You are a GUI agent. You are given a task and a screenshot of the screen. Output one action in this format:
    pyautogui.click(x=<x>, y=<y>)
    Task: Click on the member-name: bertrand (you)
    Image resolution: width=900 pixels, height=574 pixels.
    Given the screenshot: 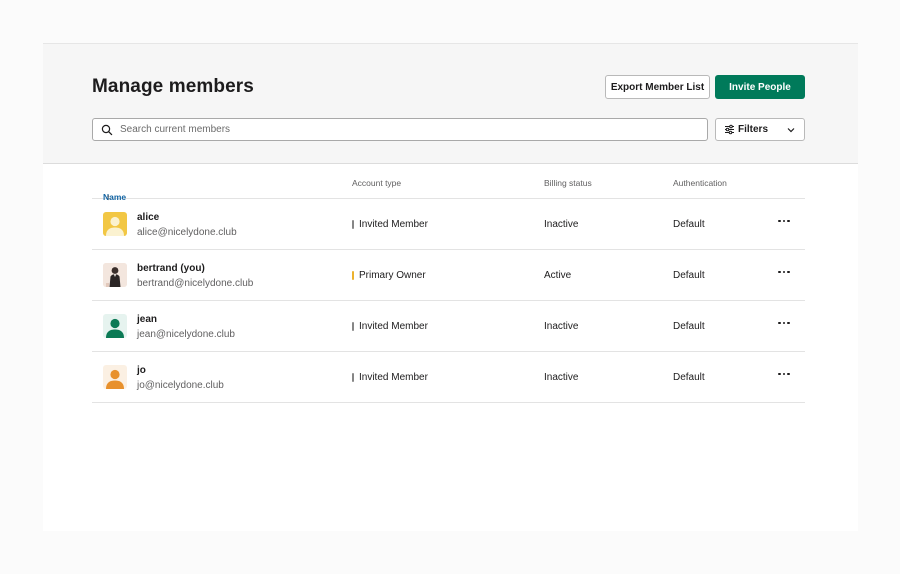 What is the action you would take?
    pyautogui.click(x=171, y=268)
    